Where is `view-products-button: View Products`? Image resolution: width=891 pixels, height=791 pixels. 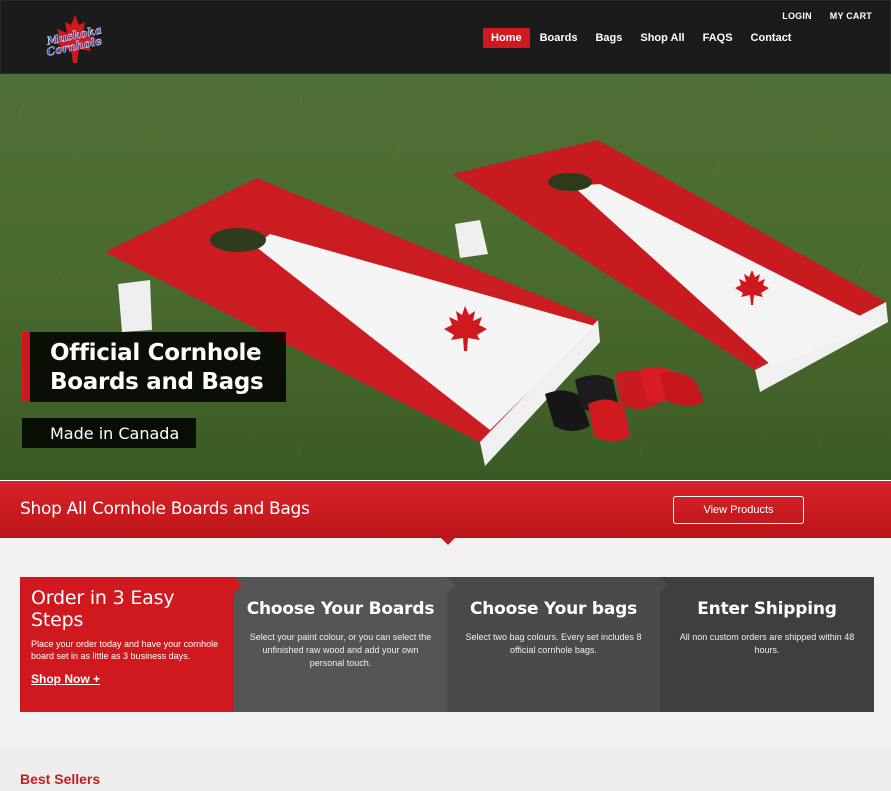
view-products-button: View Products is located at coordinates (738, 510).